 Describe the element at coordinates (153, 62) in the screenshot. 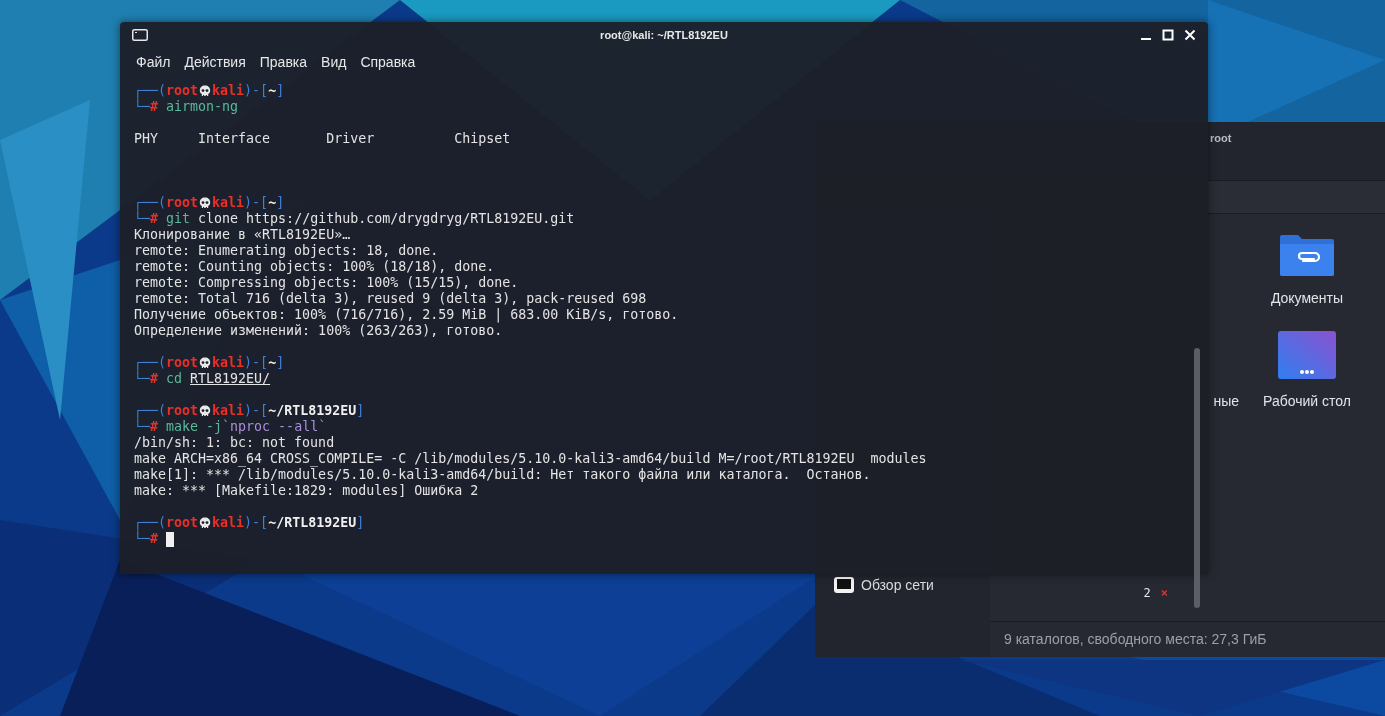

I see `menu-item: Файл` at that location.